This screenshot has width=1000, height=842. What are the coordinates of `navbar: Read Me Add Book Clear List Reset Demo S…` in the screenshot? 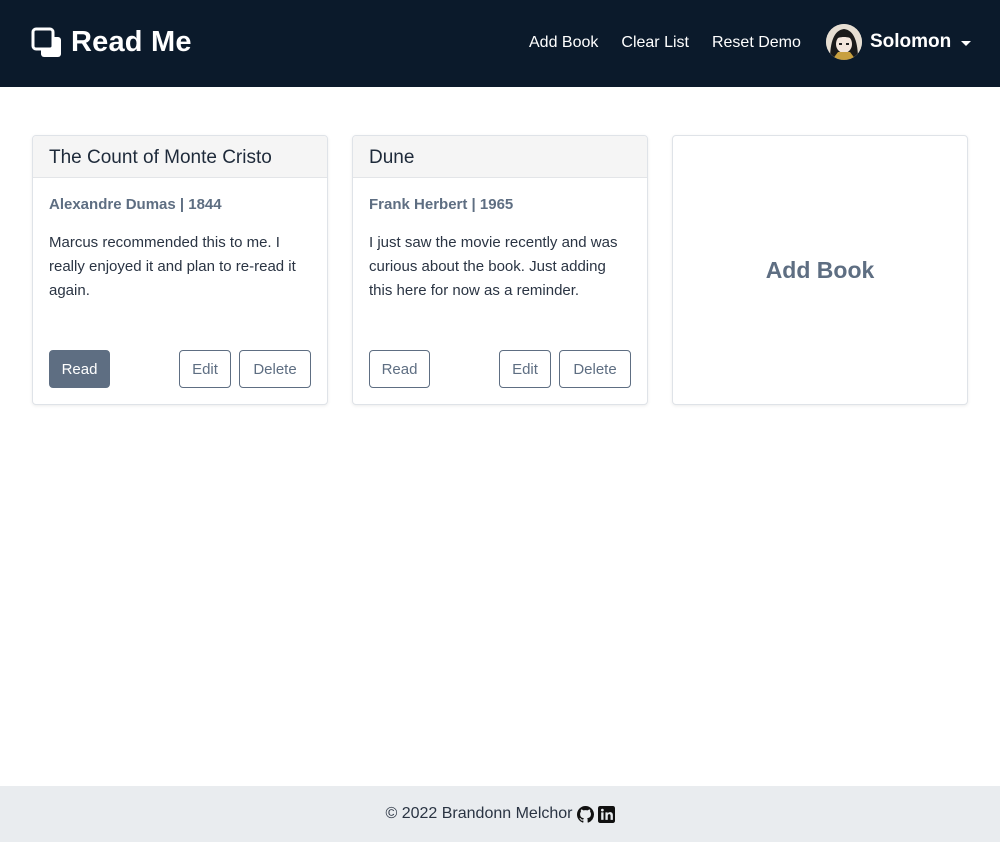 It's located at (500, 43).